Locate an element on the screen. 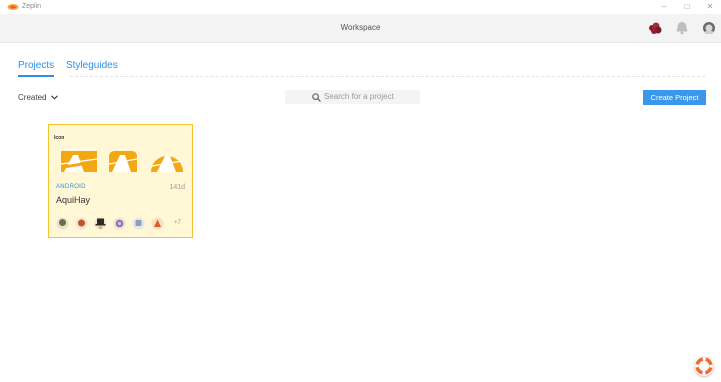 This screenshot has height=382, width=721. maximize-icon: □ is located at coordinates (687, 7).